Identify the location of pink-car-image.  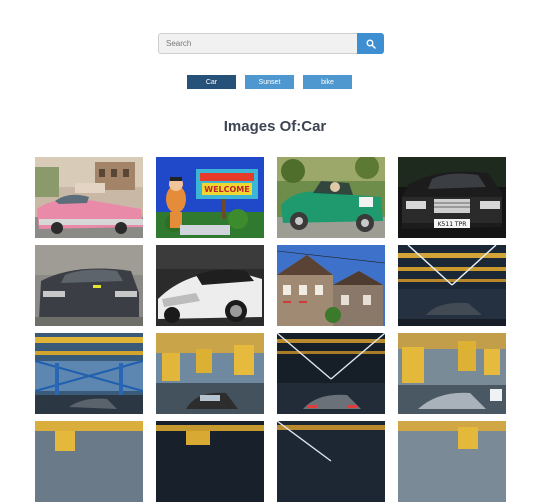
(89, 197).